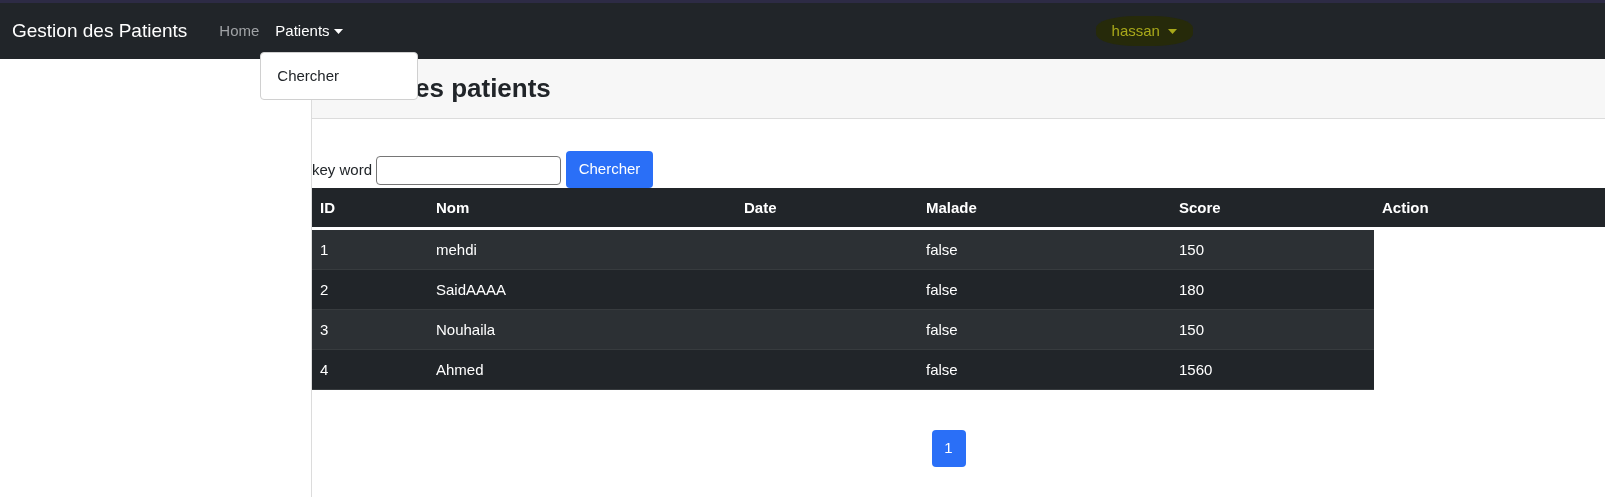 This screenshot has width=1605, height=497. I want to click on user-menu: hassan, so click(1144, 31).